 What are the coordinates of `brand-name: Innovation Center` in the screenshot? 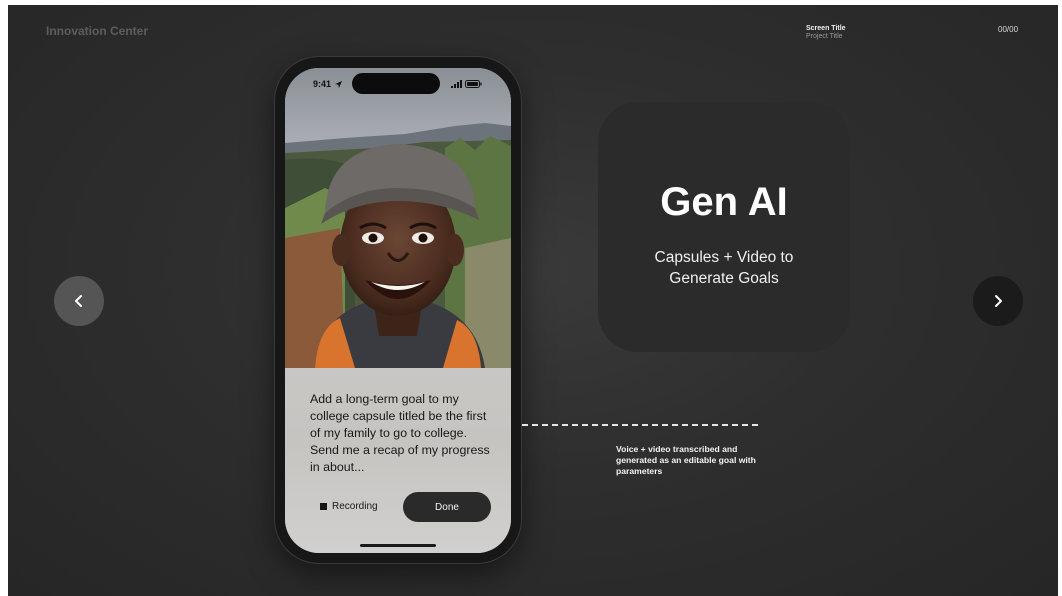 It's located at (97, 31).